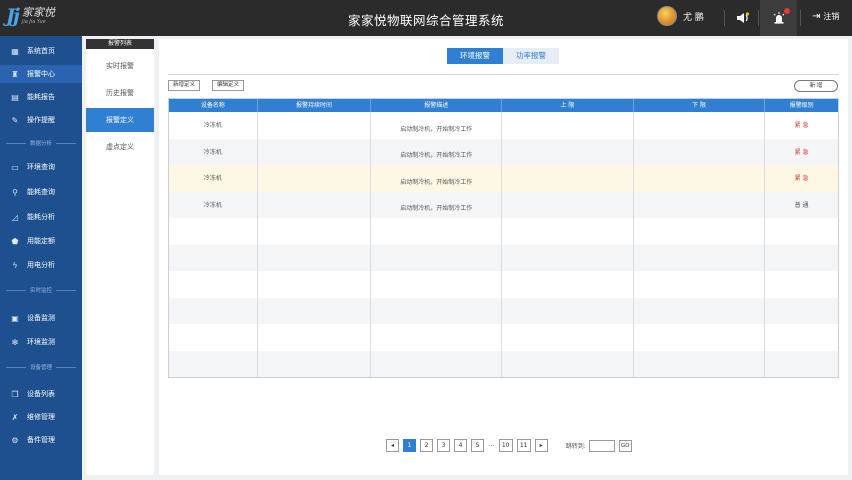  Describe the element at coordinates (228, 85) in the screenshot. I see `edit-definition-button: 编辑定义` at that location.